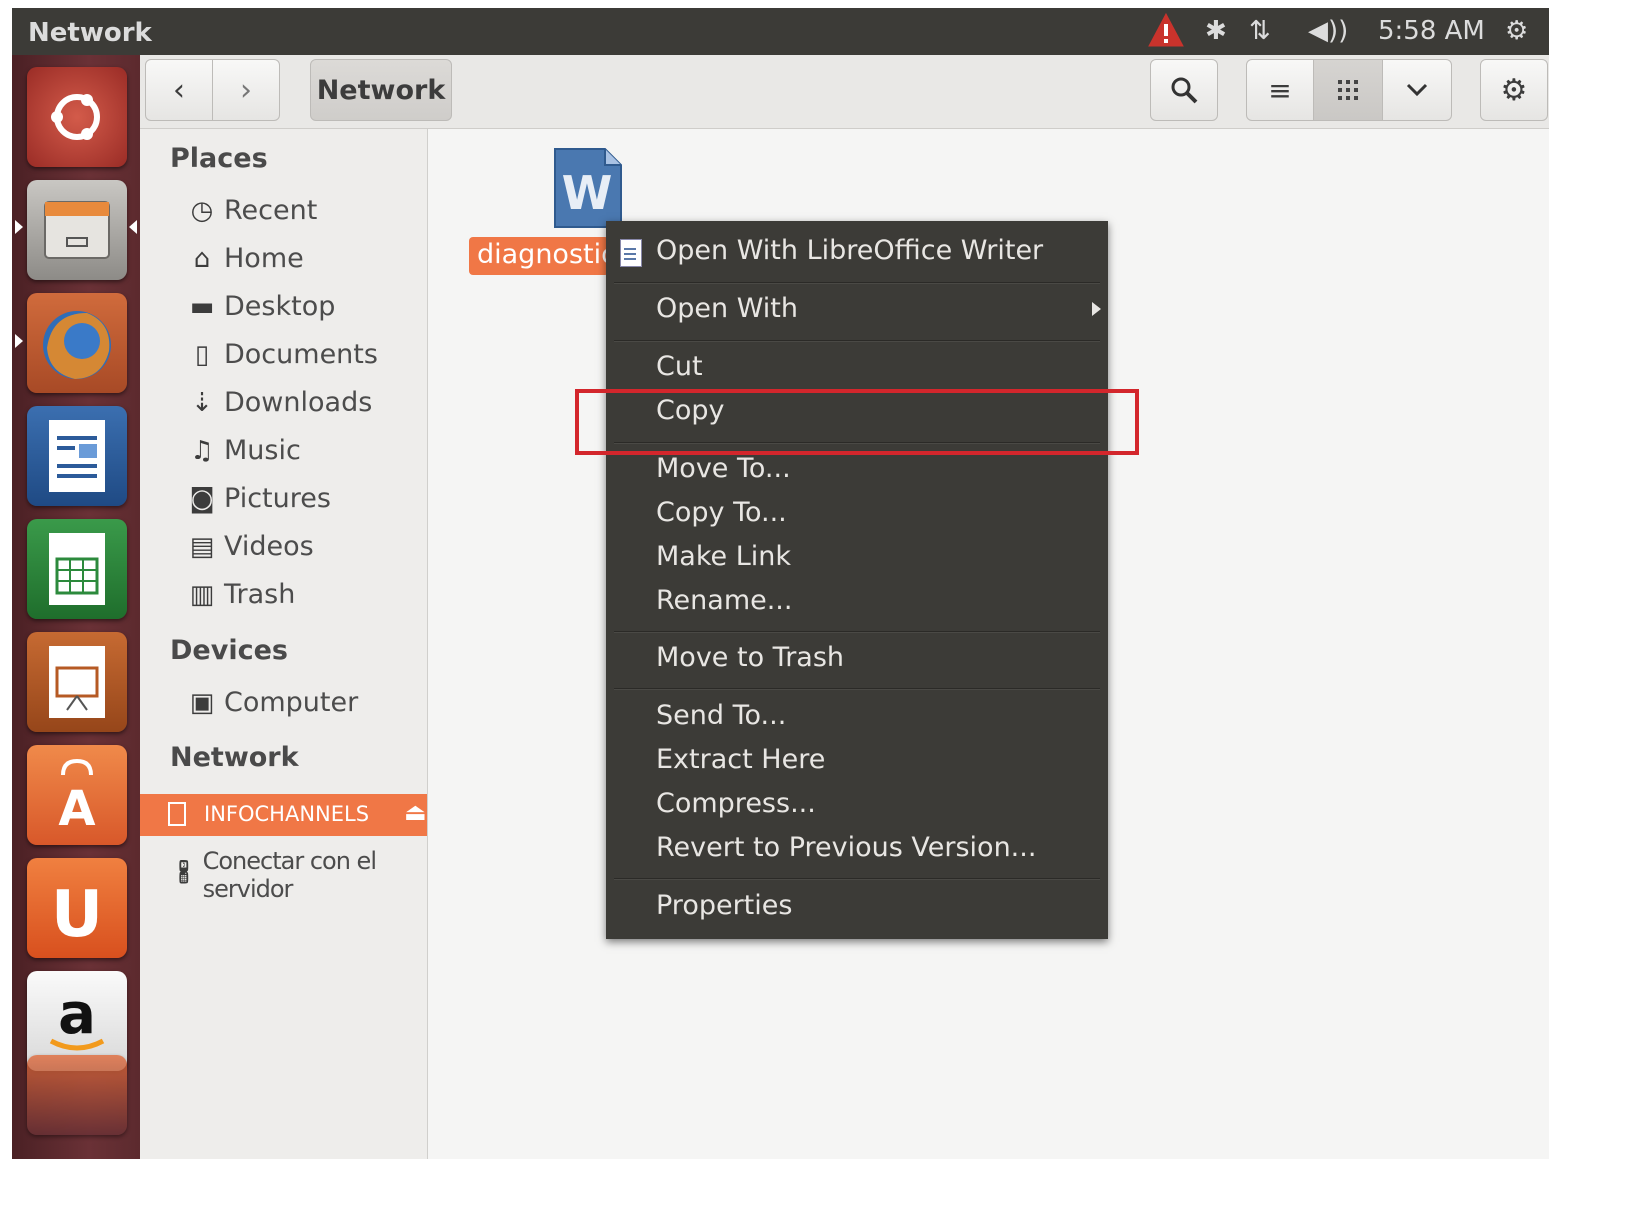 This screenshot has width=1648, height=1232. I want to click on sidebar-item-label: Desktop, so click(280, 306).